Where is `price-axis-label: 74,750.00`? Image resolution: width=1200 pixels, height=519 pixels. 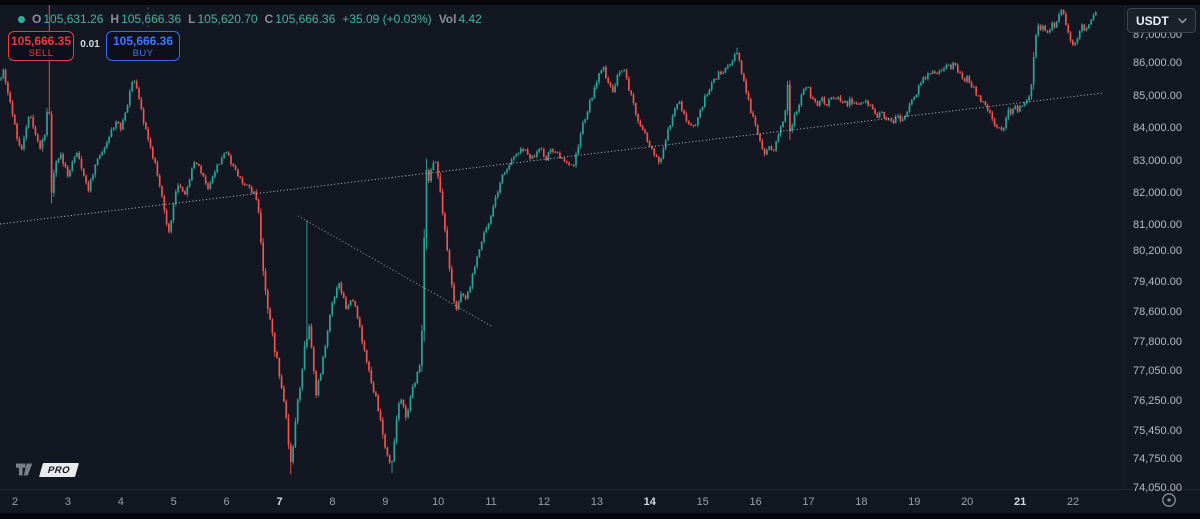
price-axis-label: 74,750.00 is located at coordinates (1157, 459).